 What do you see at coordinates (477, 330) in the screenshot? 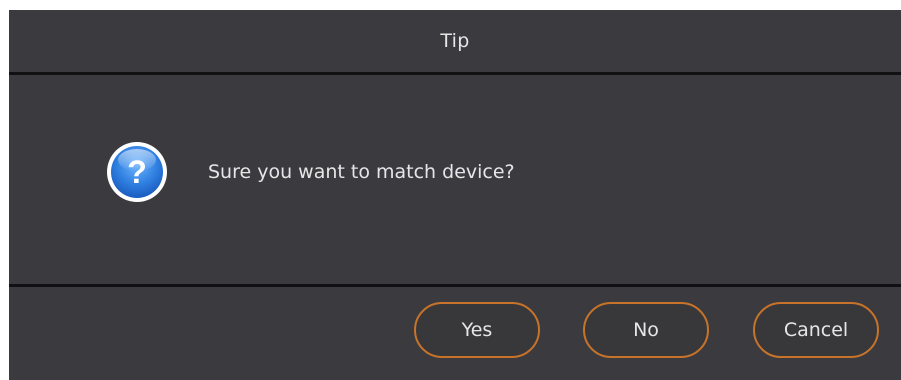
I see `yes-button: Yes` at bounding box center [477, 330].